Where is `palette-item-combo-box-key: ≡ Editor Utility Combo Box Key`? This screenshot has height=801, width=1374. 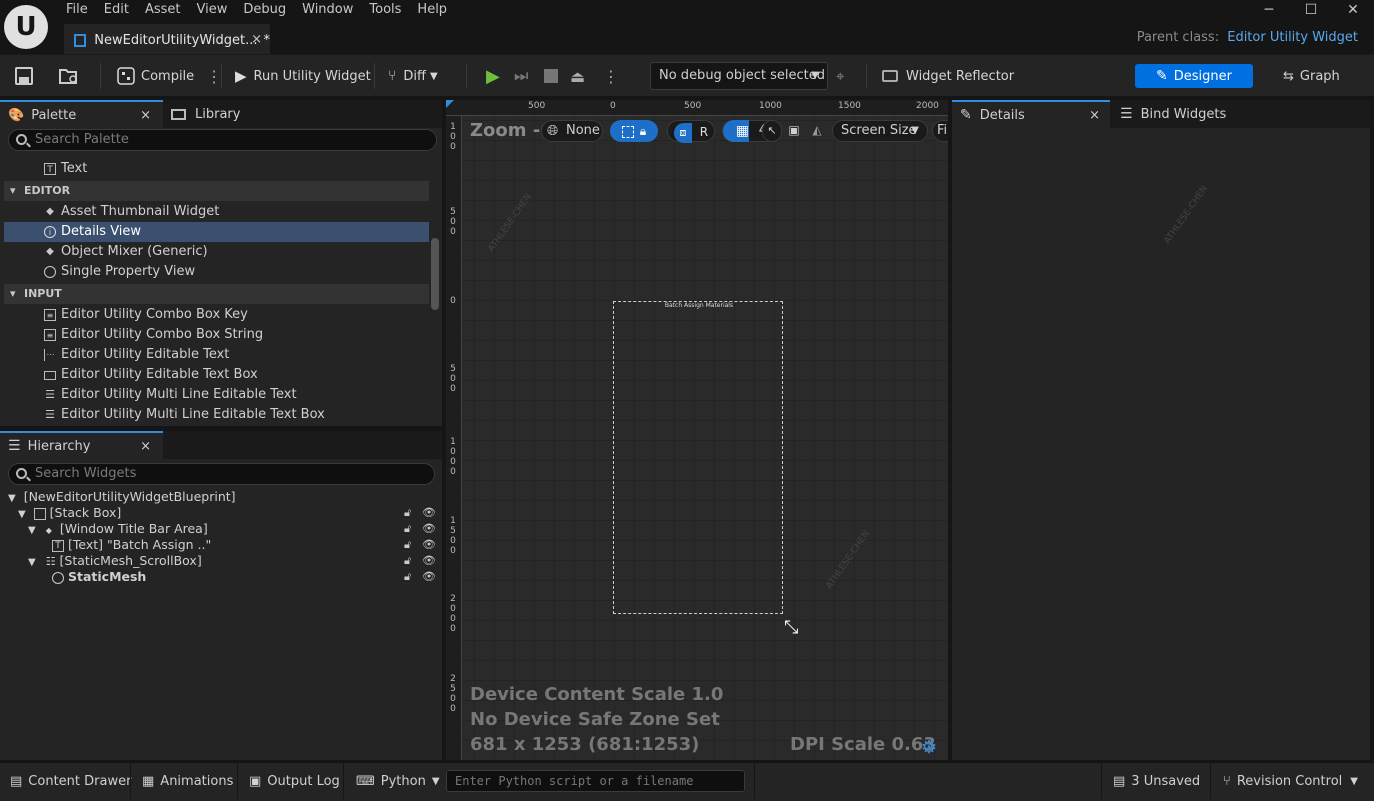
palette-item-combo-box-key: ≡ Editor Utility Combo Box Key is located at coordinates (216, 315).